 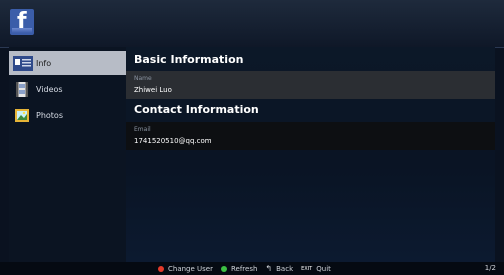 I want to click on email-value: 1741520510@qq.com, so click(x=173, y=141).